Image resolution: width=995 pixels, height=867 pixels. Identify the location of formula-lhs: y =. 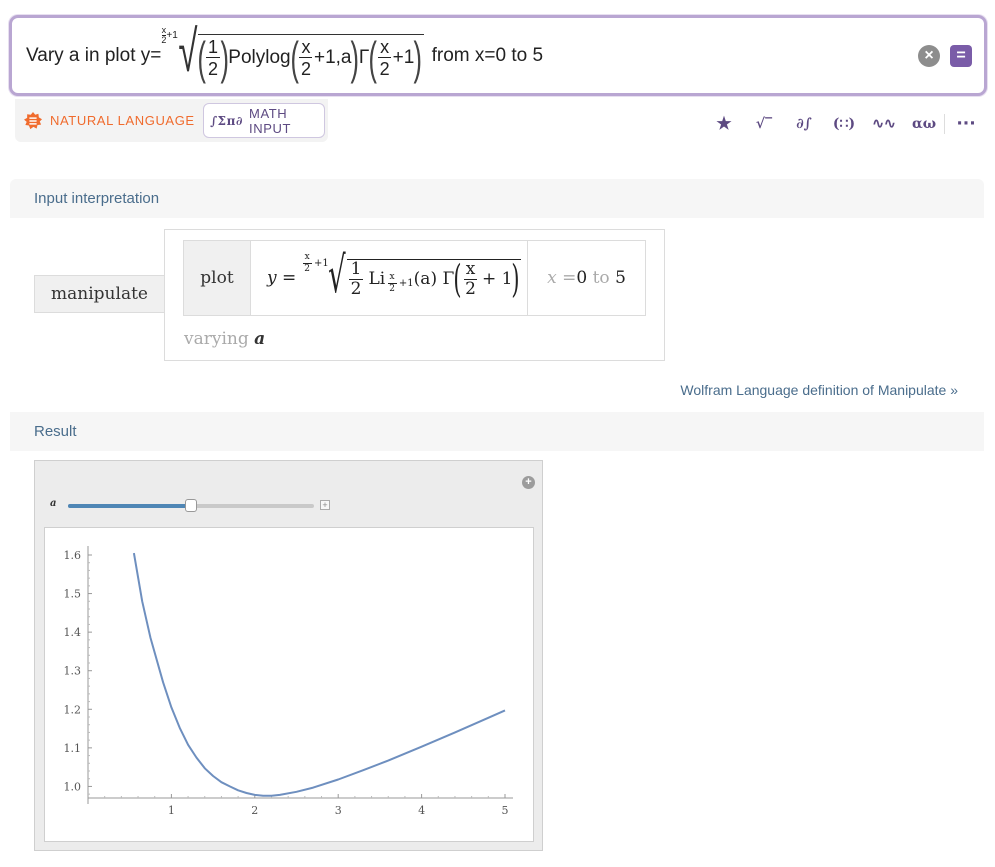
(282, 278).